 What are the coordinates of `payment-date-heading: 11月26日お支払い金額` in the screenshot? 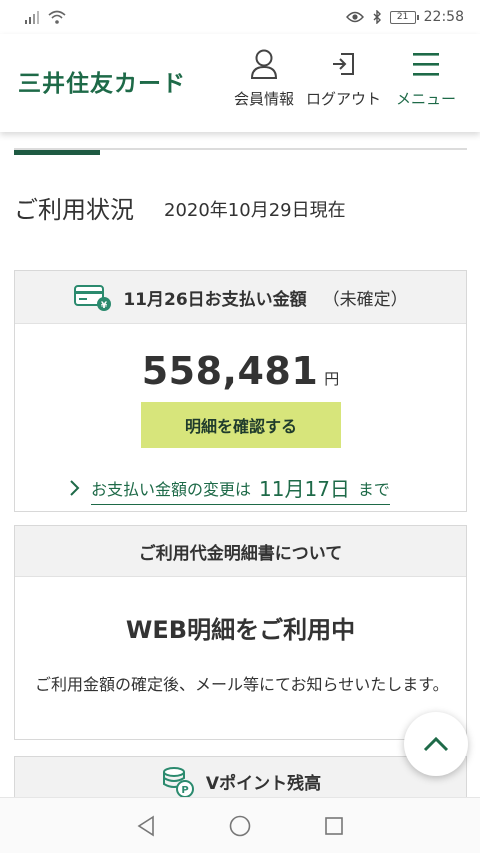 It's located at (215, 299).